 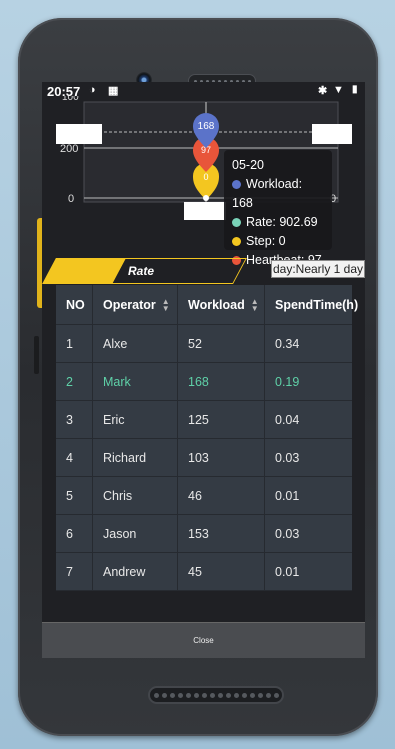 I want to click on sync-icon: ◑, so click(x=92, y=90).